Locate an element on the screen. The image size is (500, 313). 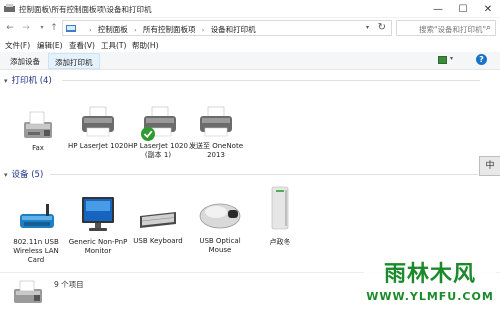
address-box: › 控制面板 › 所有控制面板项 › 设备和打印机 ▾ ↻ is located at coordinates (227, 28).